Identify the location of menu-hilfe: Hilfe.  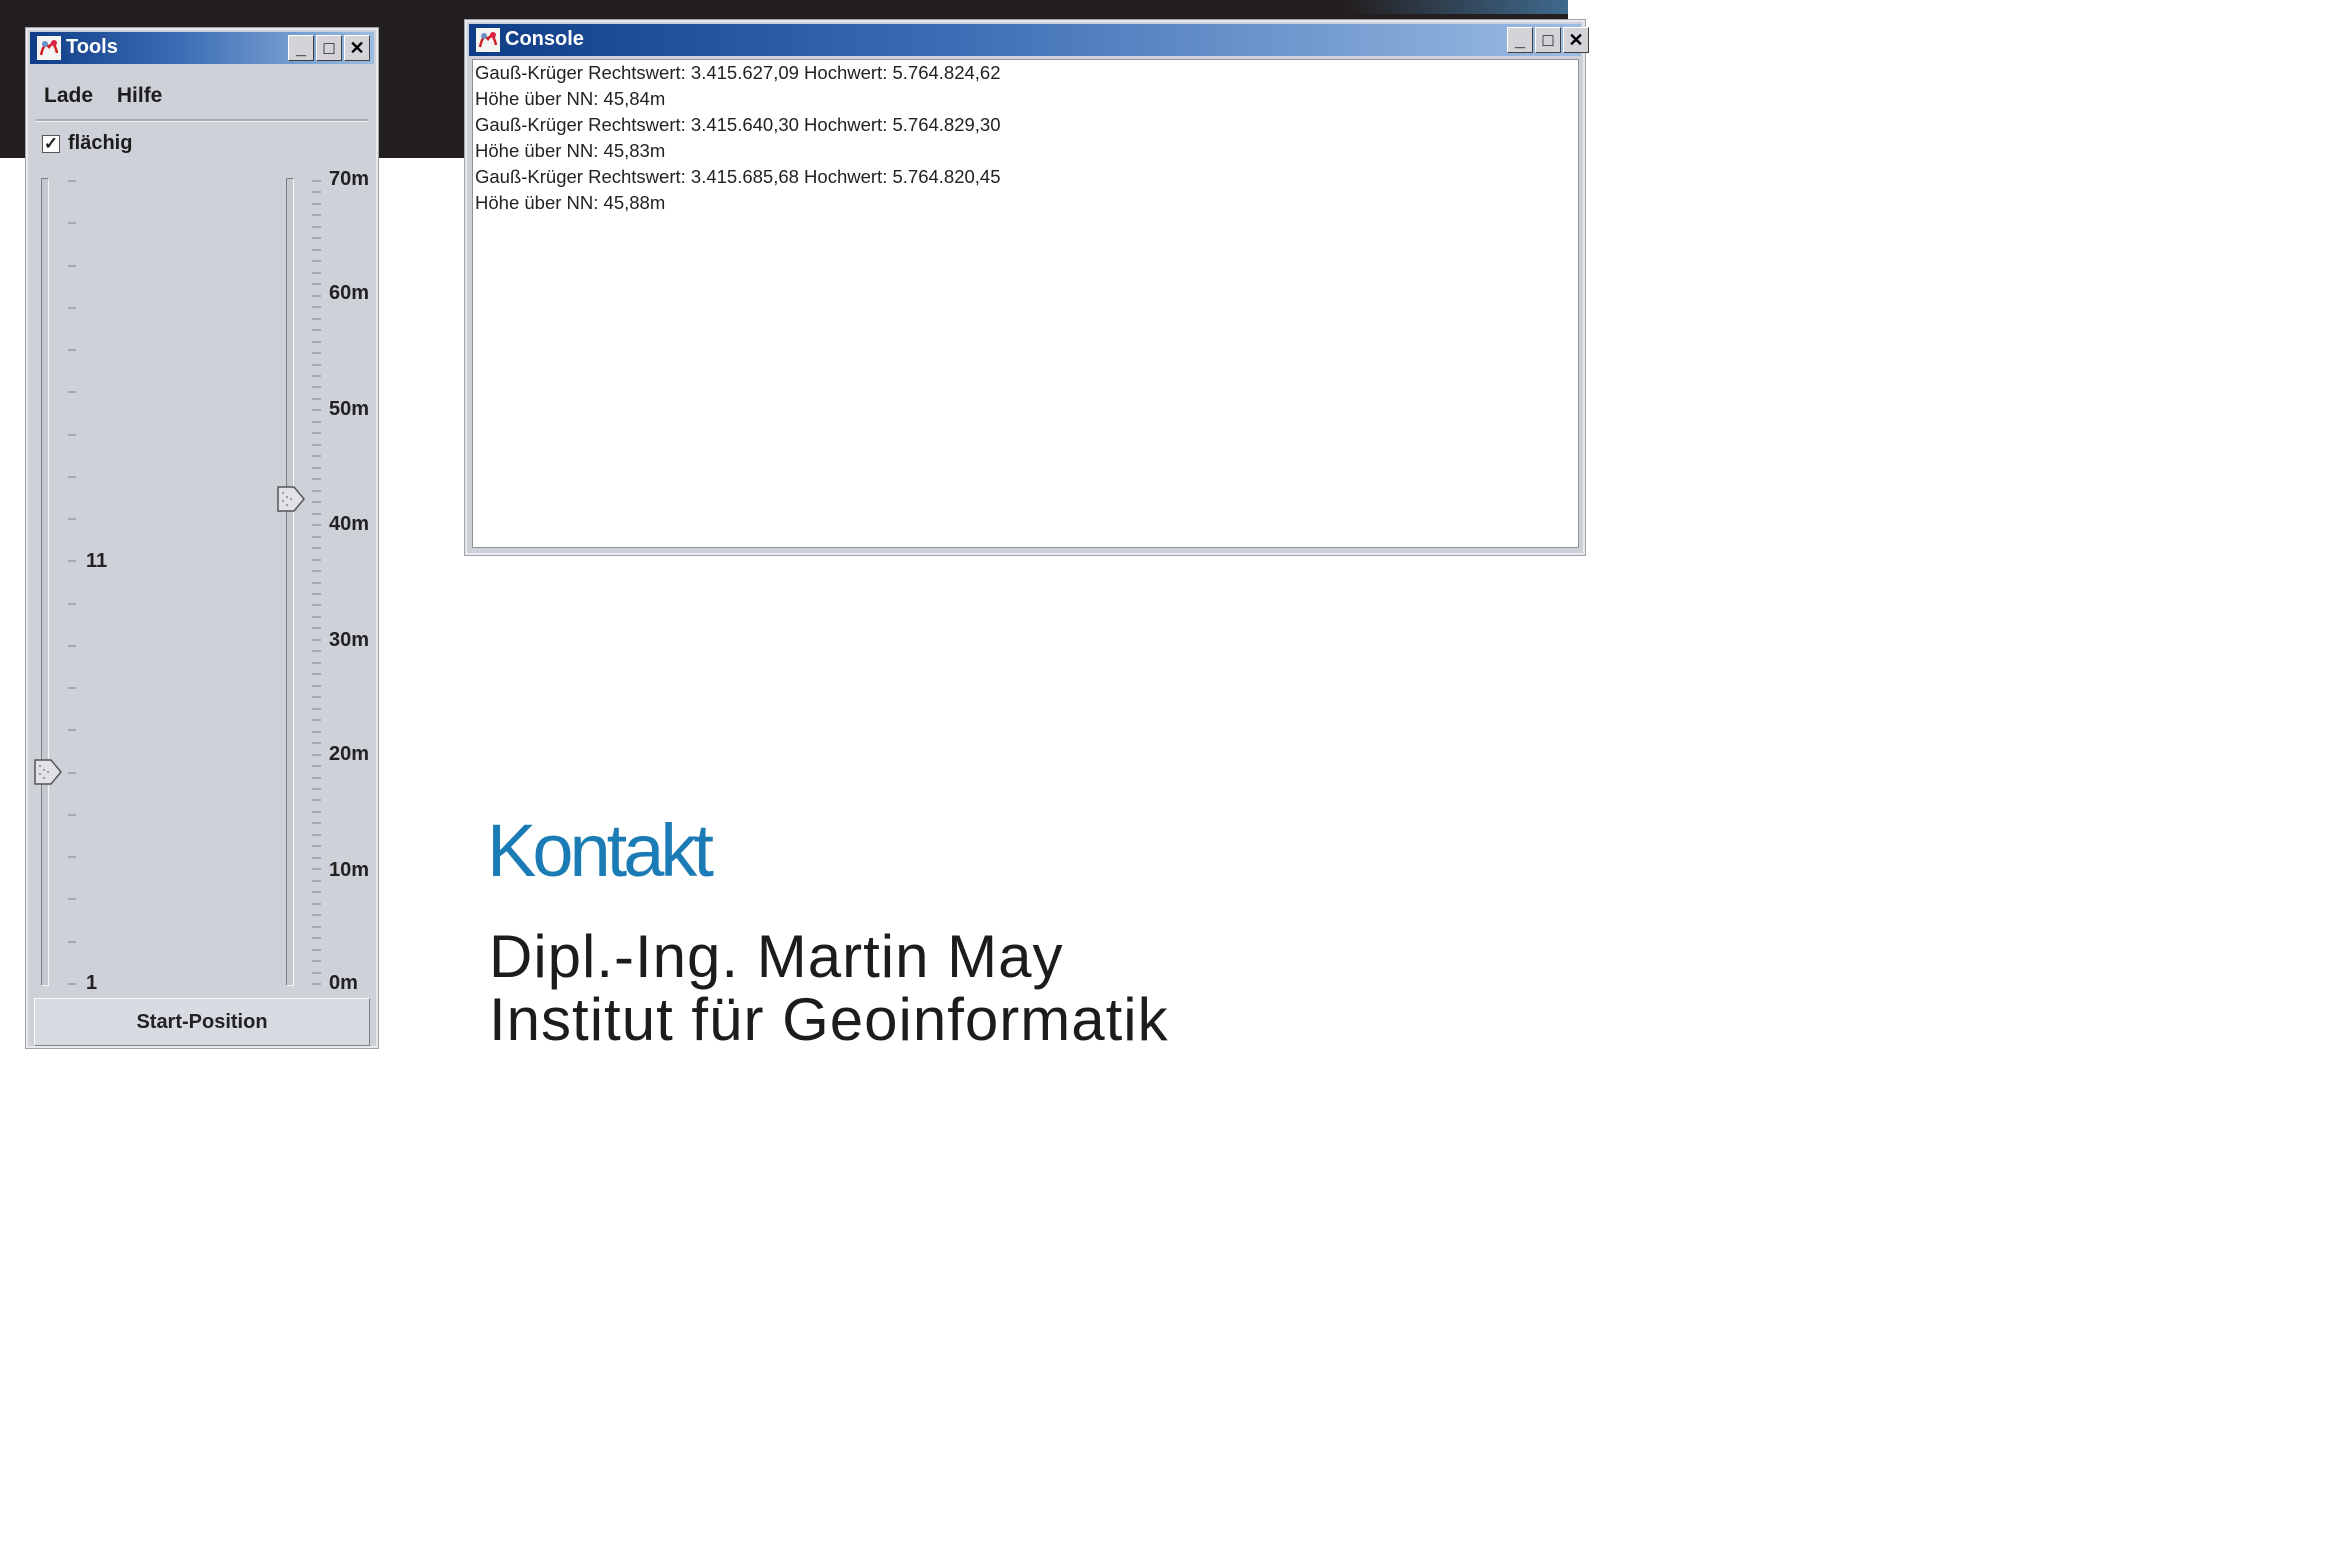
(140, 95).